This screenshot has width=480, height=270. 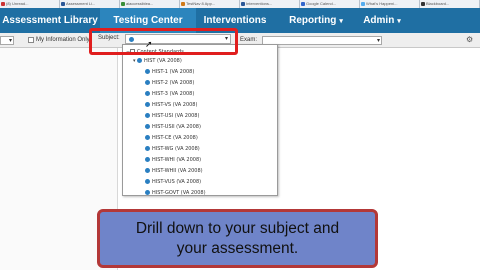 I want to click on tree-item: HIST-1 (VA 2008), so click(x=169, y=72).